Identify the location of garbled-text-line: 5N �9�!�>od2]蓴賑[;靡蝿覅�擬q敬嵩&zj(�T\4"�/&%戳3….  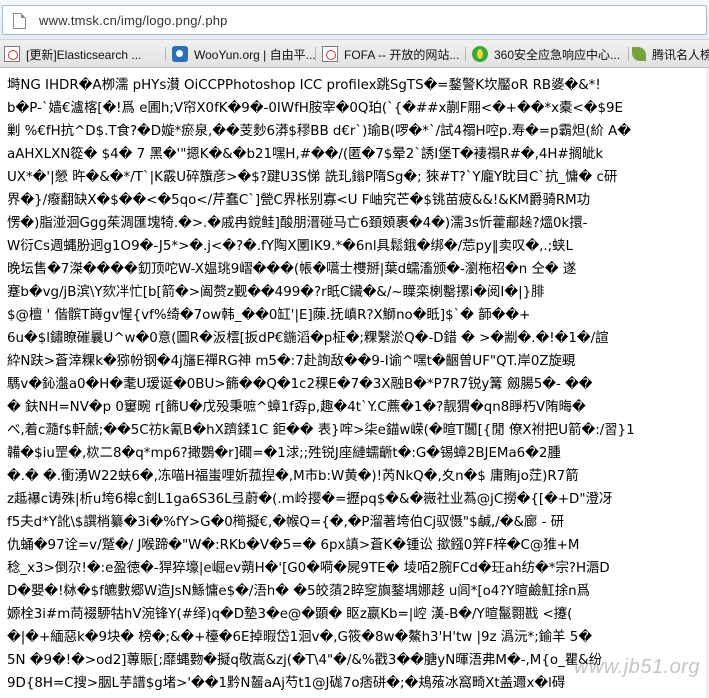
(304, 660).